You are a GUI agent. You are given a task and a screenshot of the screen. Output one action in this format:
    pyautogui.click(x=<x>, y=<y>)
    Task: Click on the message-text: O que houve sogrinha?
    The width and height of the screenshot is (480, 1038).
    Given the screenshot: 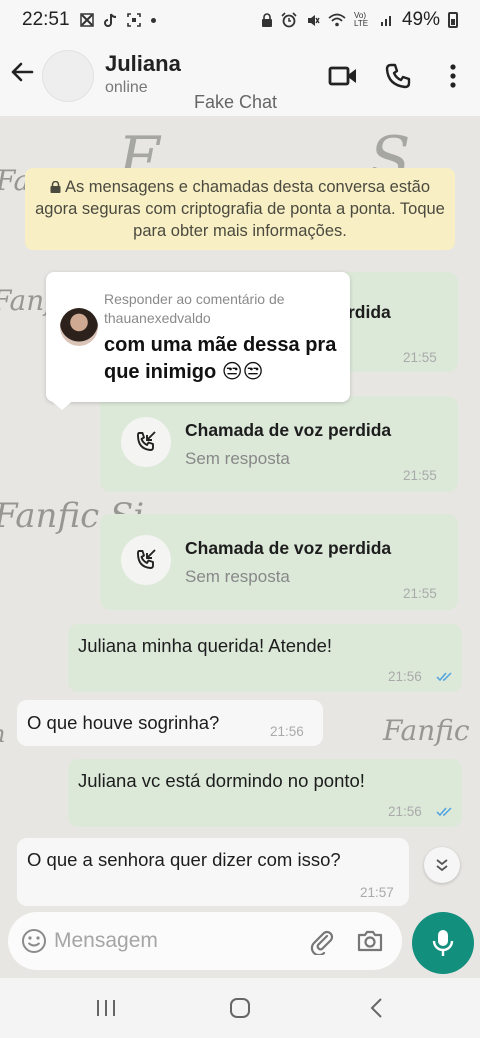 What is the action you would take?
    pyautogui.click(x=123, y=722)
    